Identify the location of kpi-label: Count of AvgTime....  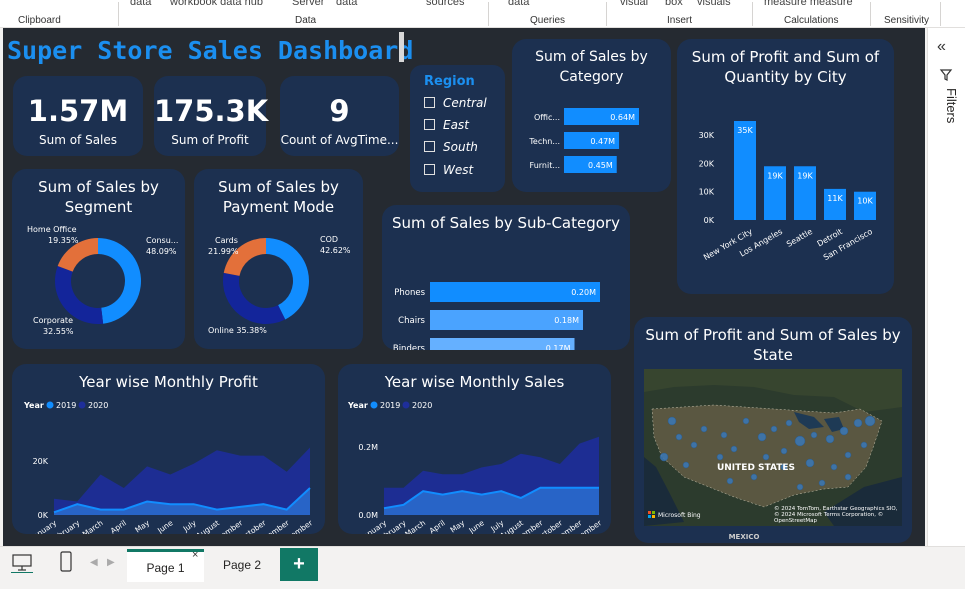
(339, 140).